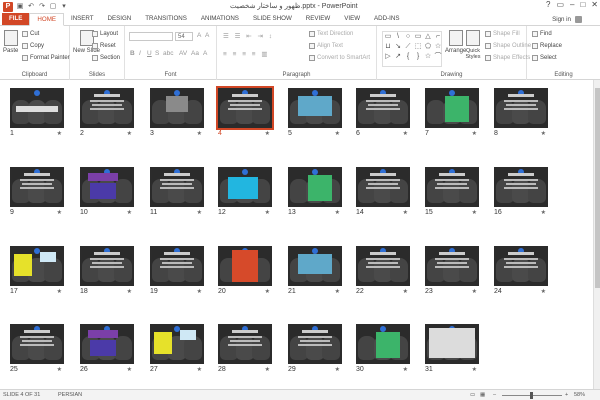  What do you see at coordinates (482, 395) in the screenshot?
I see `slide-sorter-view-icon: ▦` at bounding box center [482, 395].